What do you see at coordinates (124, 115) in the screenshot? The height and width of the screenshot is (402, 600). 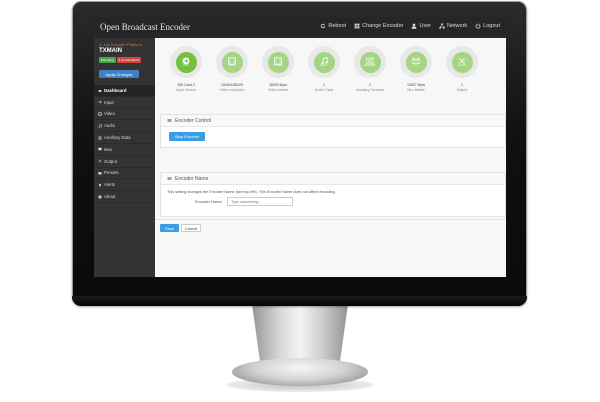 I see `sidebar-item-video: Video` at bounding box center [124, 115].